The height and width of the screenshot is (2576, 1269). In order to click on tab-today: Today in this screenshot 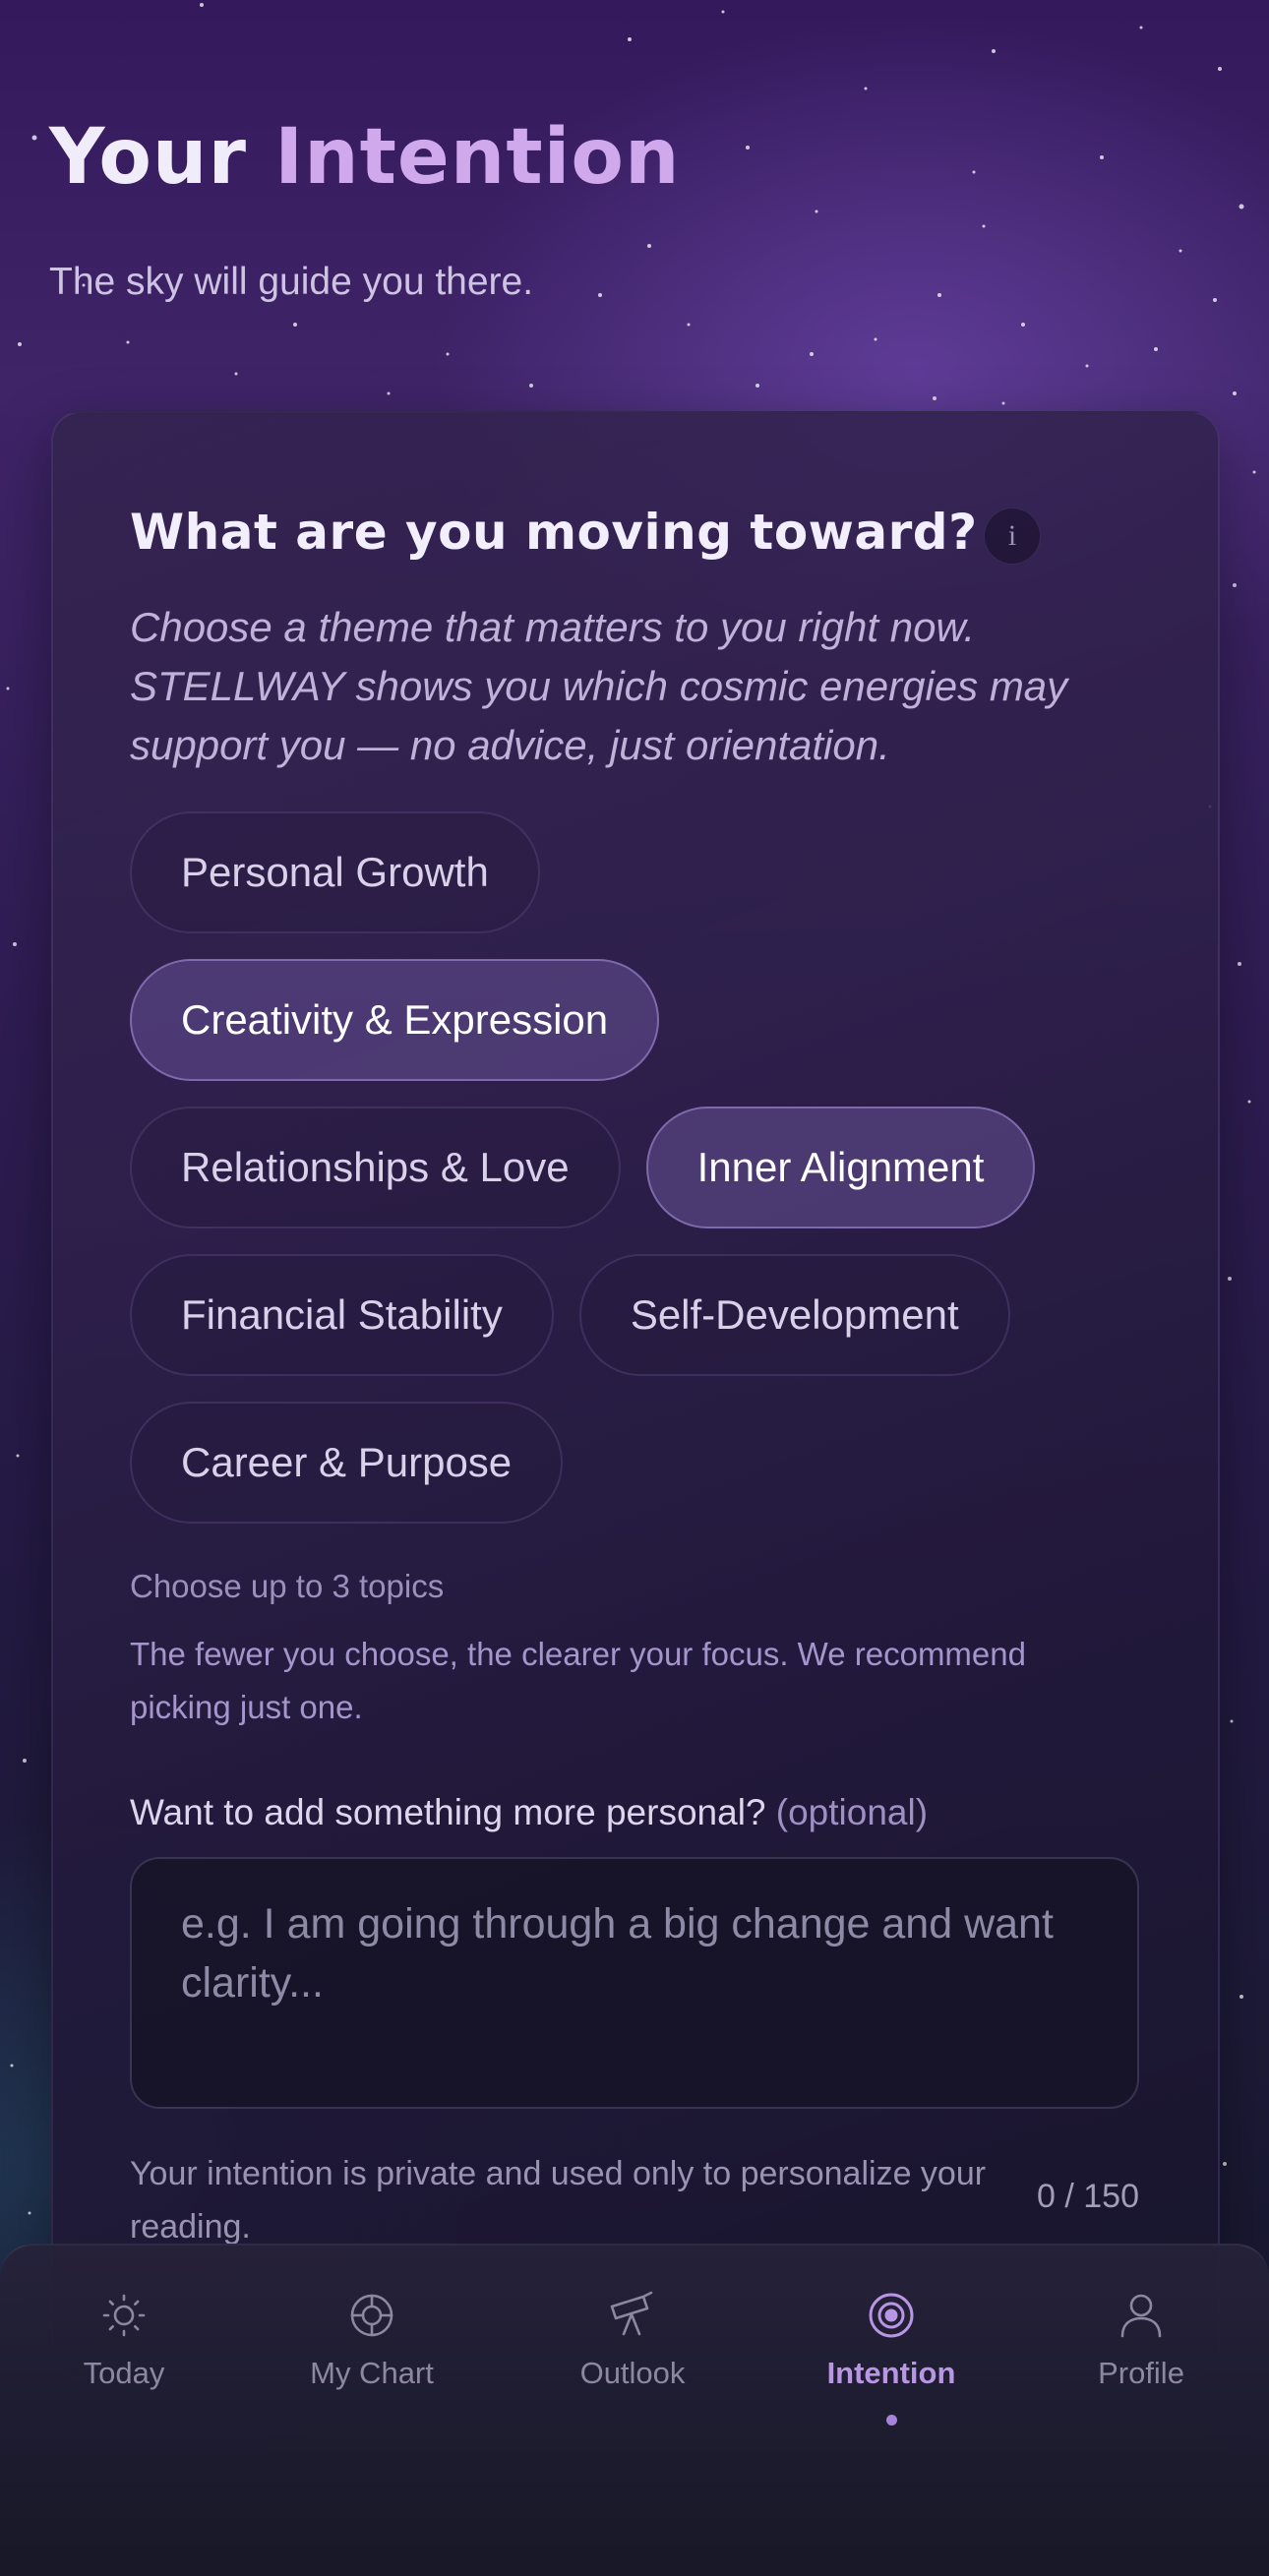, I will do `click(124, 2370)`.